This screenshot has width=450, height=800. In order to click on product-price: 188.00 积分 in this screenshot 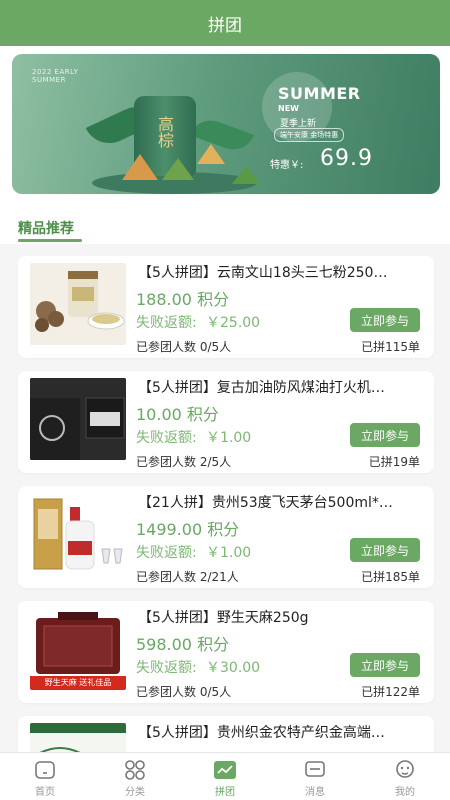, I will do `click(183, 299)`.